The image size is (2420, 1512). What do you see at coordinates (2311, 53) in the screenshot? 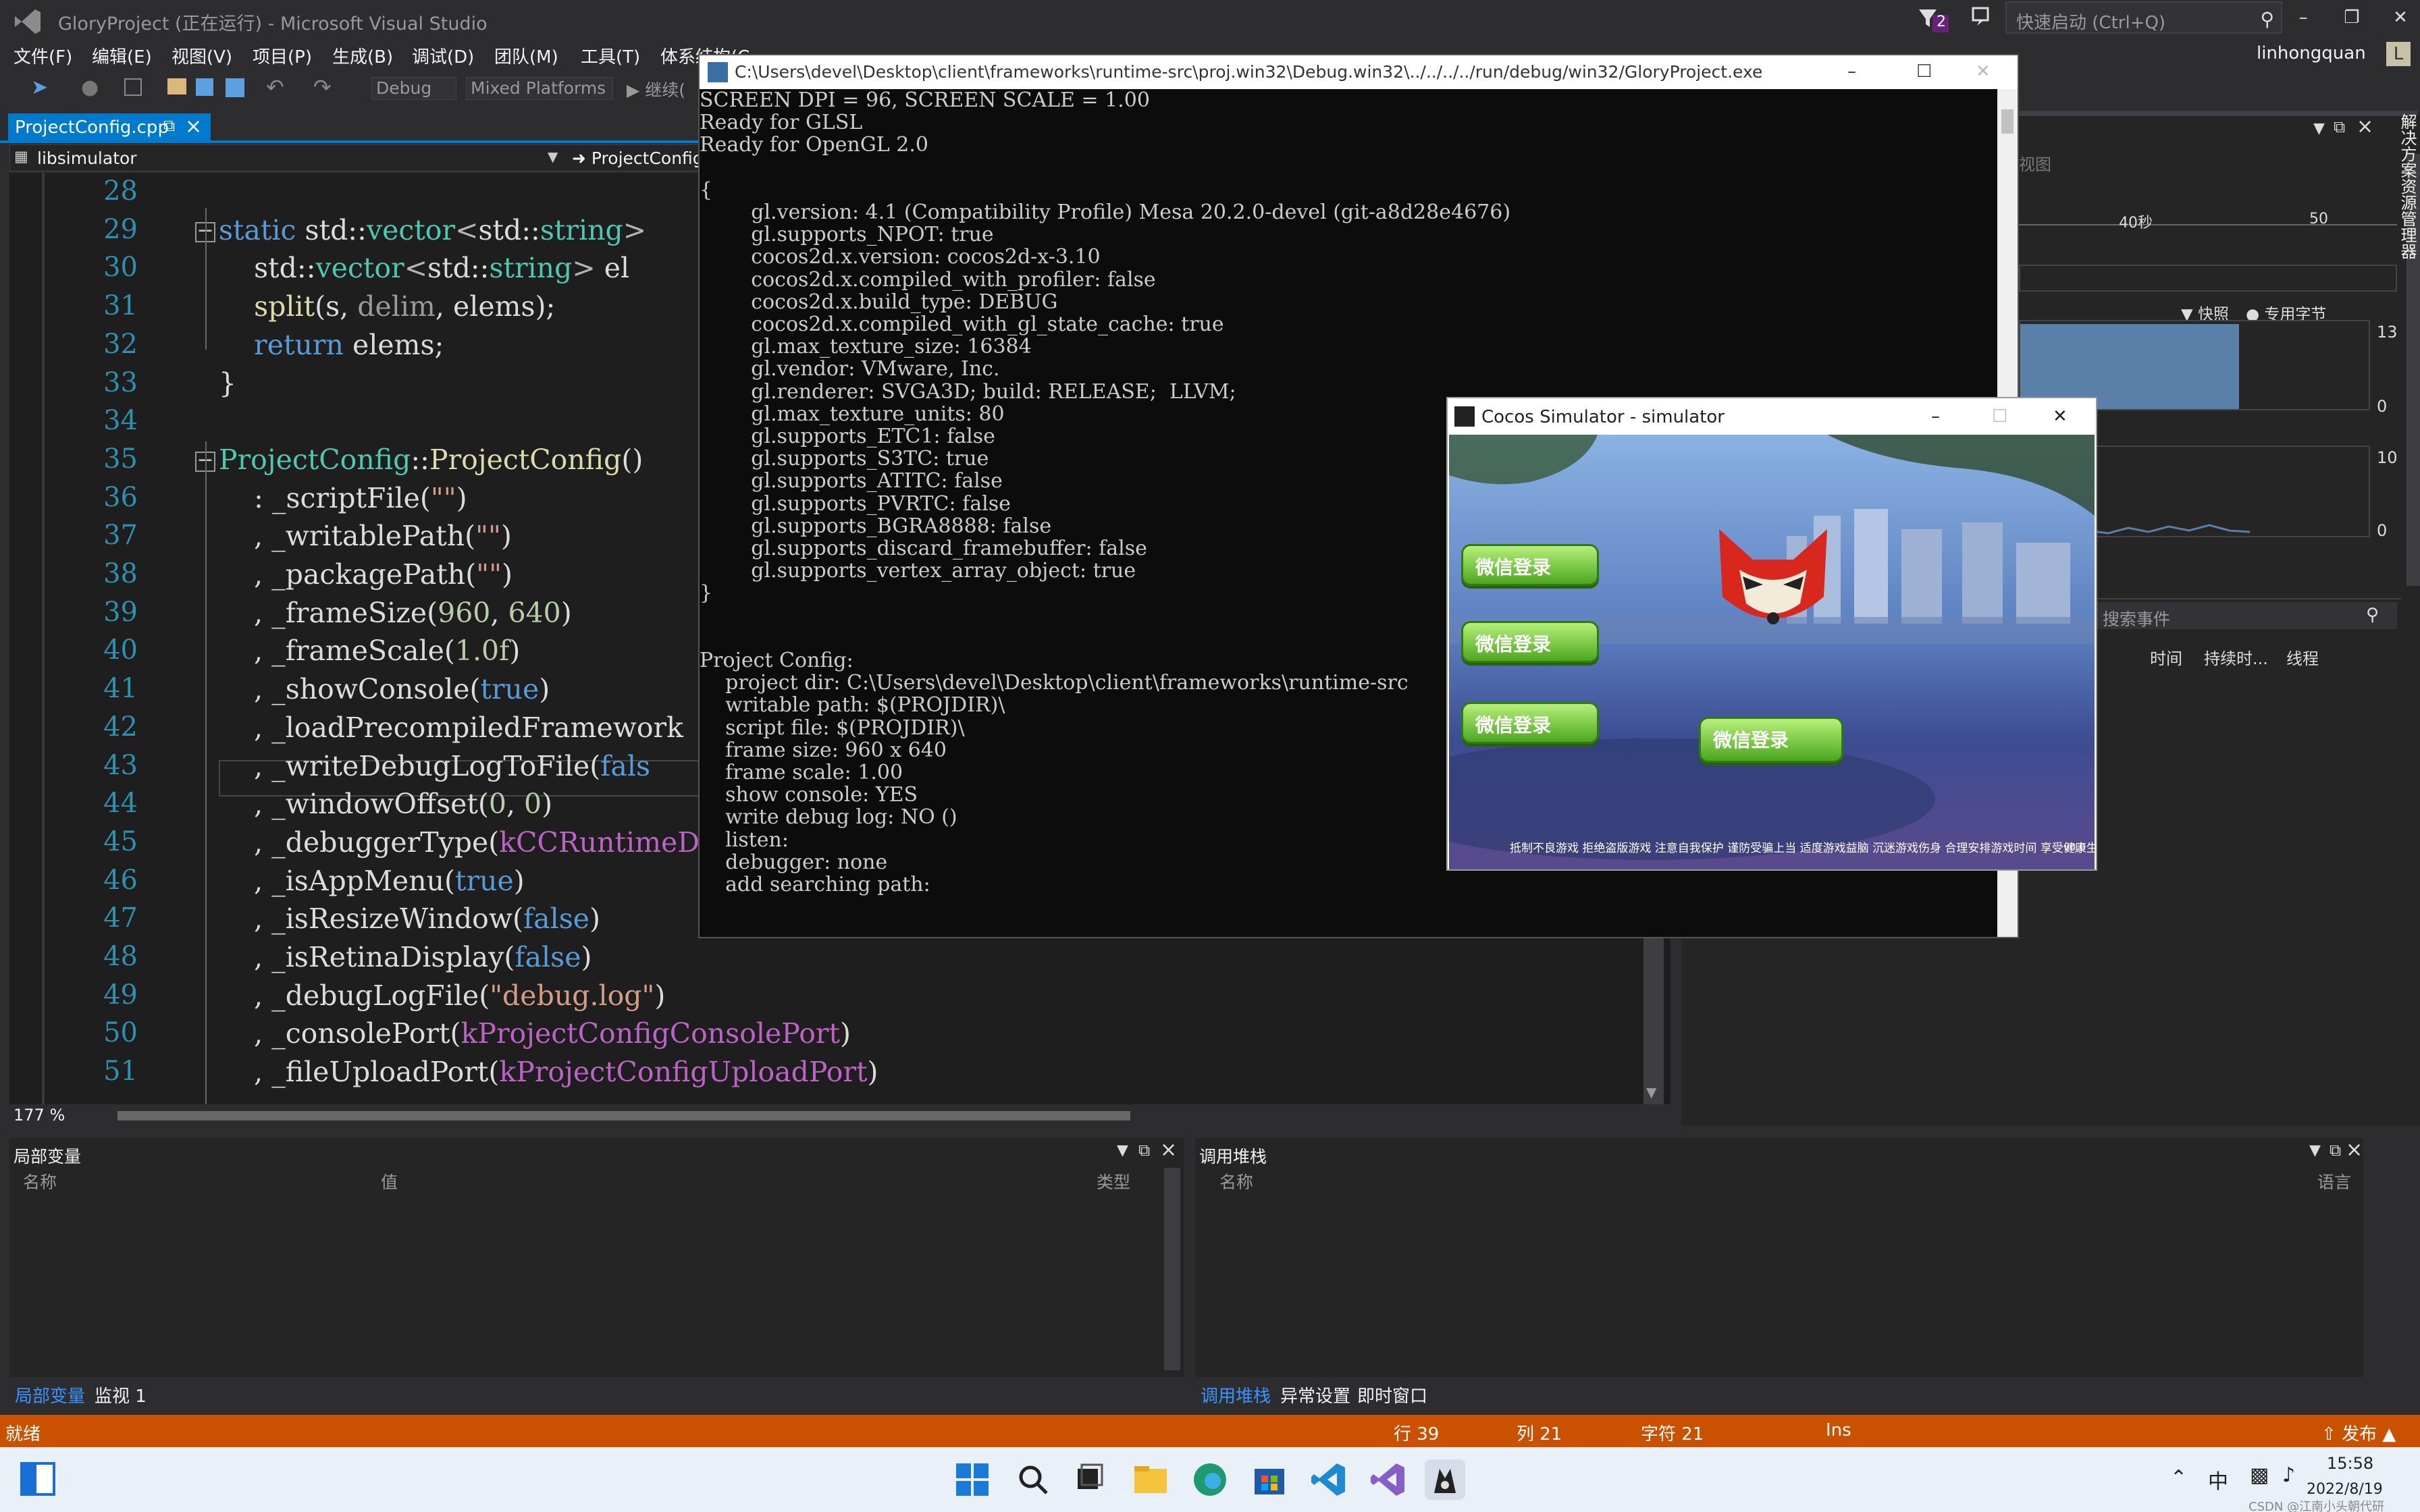
I see `user-name: linhongquan` at bounding box center [2311, 53].